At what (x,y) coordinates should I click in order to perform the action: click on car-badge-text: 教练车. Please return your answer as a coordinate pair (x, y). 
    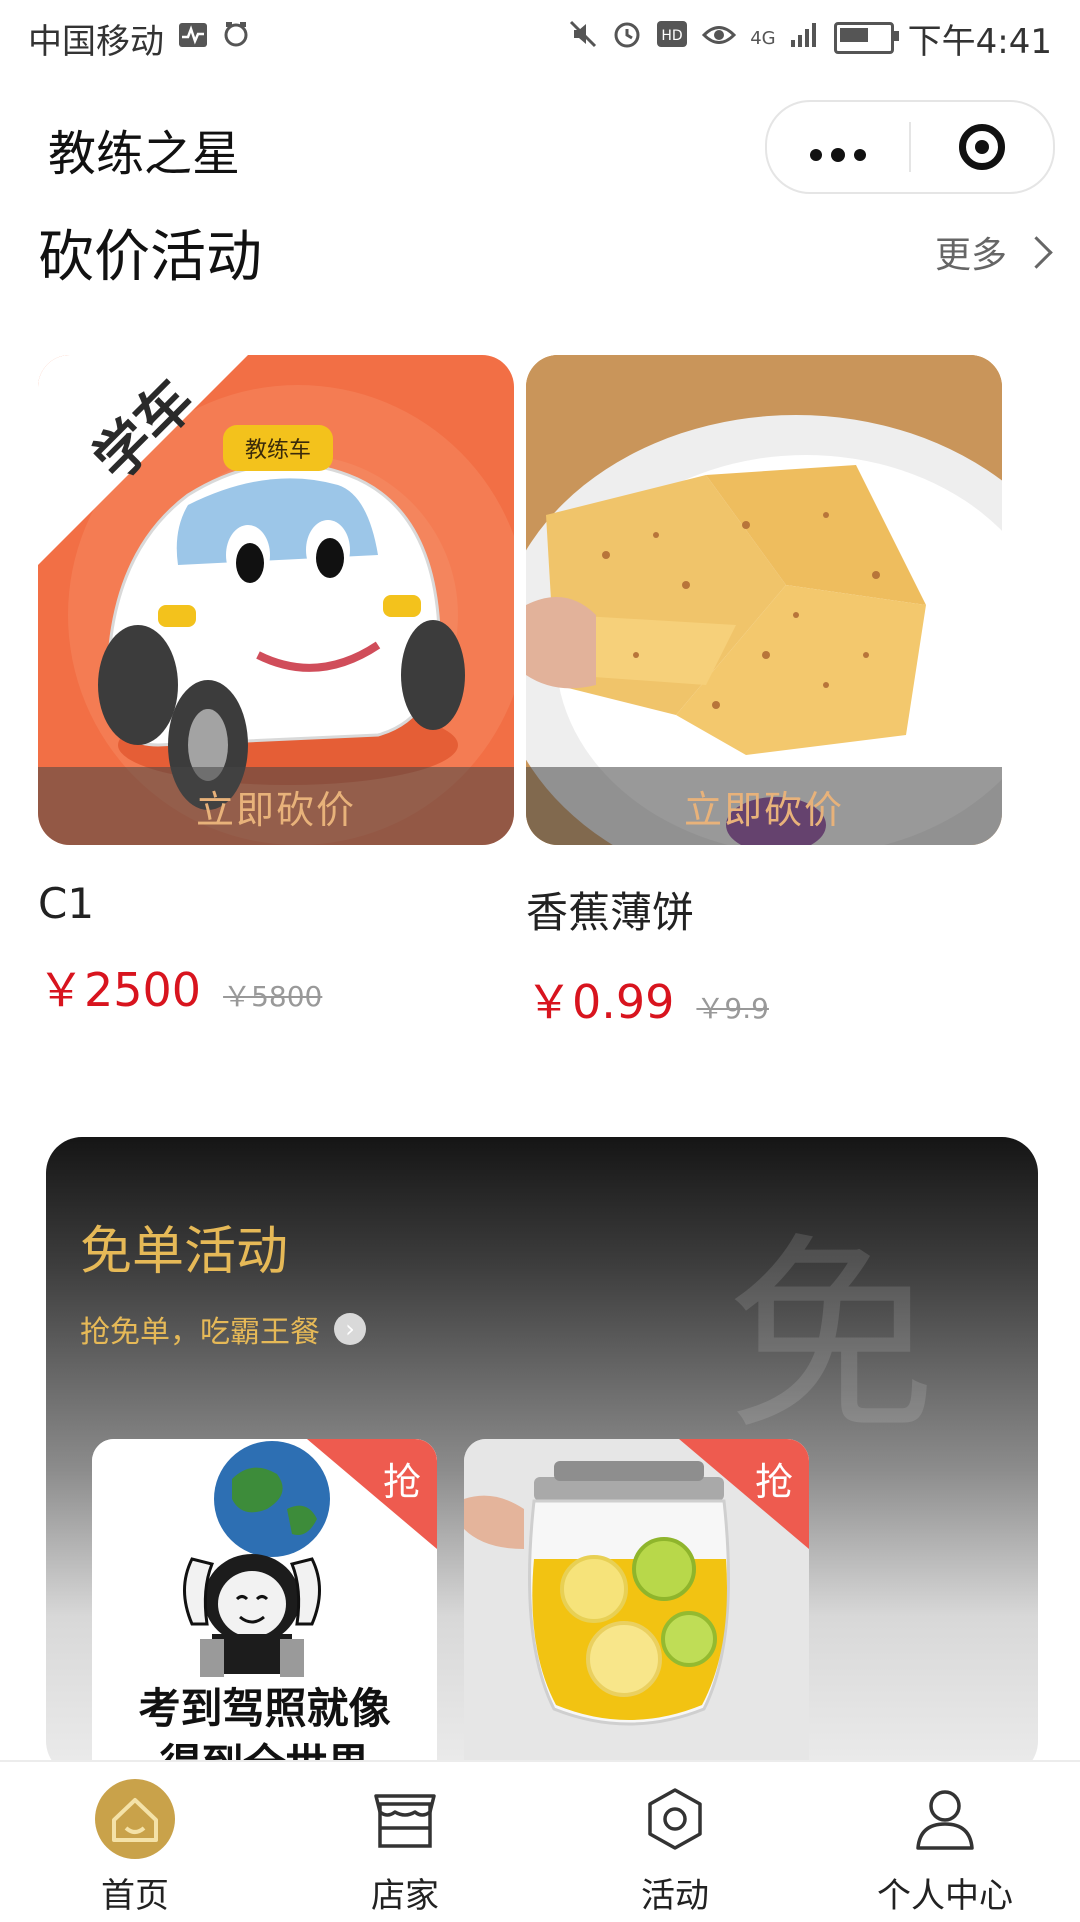
    Looking at the image, I should click on (278, 450).